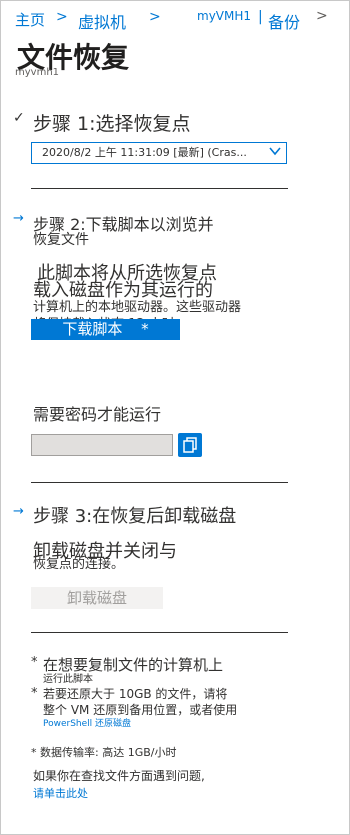 The height and width of the screenshot is (835, 350). What do you see at coordinates (112, 124) in the screenshot?
I see `step1-heading: 步骤 1:选择恢复点` at bounding box center [112, 124].